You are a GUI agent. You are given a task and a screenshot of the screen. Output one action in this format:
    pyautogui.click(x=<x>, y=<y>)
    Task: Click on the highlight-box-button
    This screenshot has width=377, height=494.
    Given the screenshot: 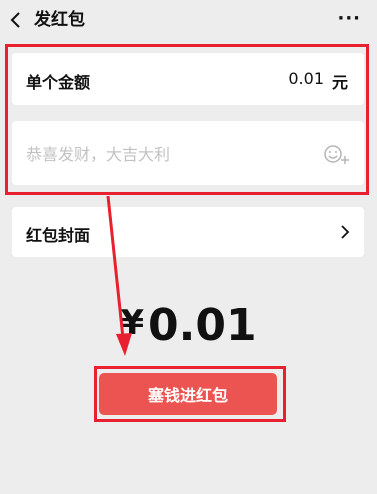 What is the action you would take?
    pyautogui.click(x=190, y=394)
    